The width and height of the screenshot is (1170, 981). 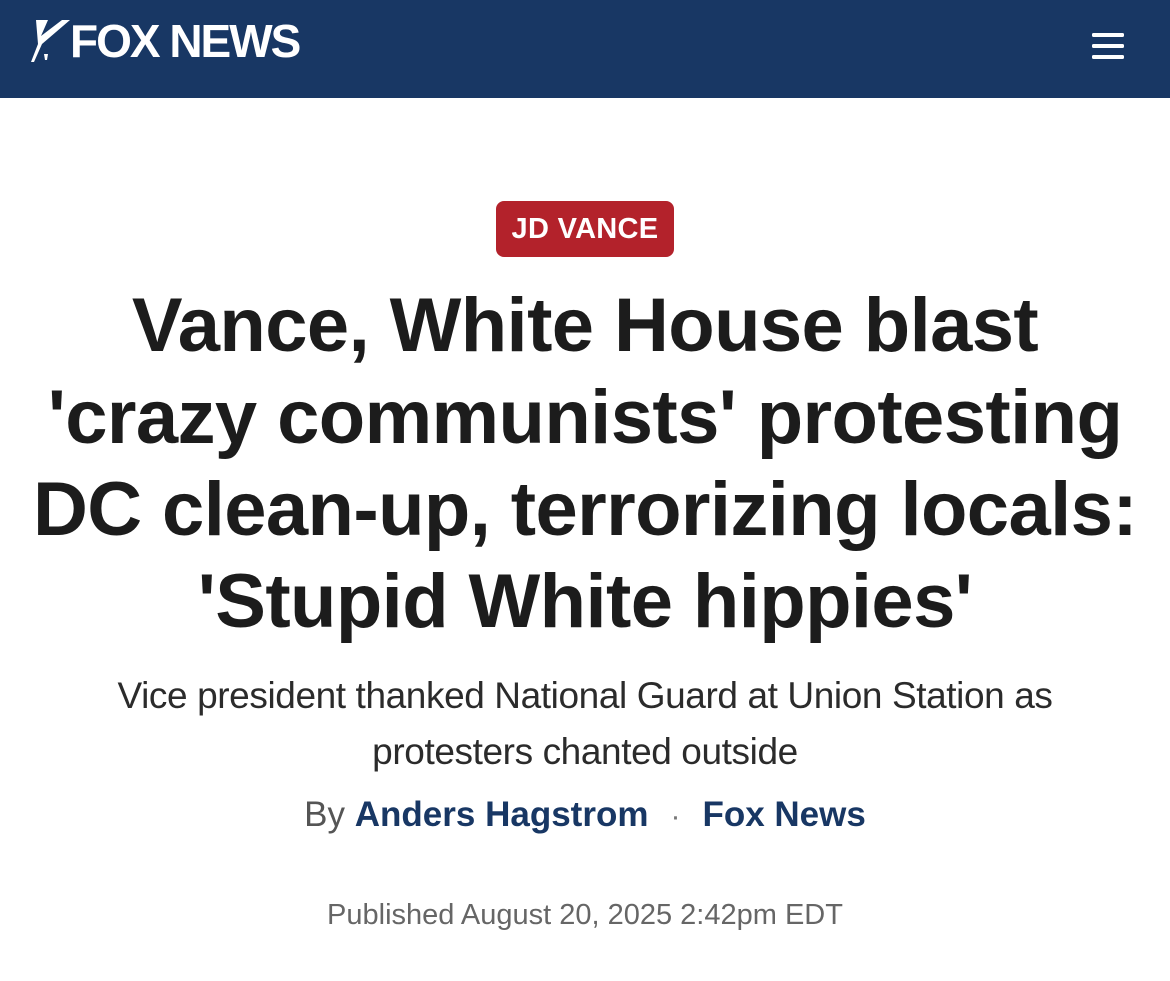 What do you see at coordinates (585, 49) in the screenshot?
I see `site-header: FOX NEWS` at bounding box center [585, 49].